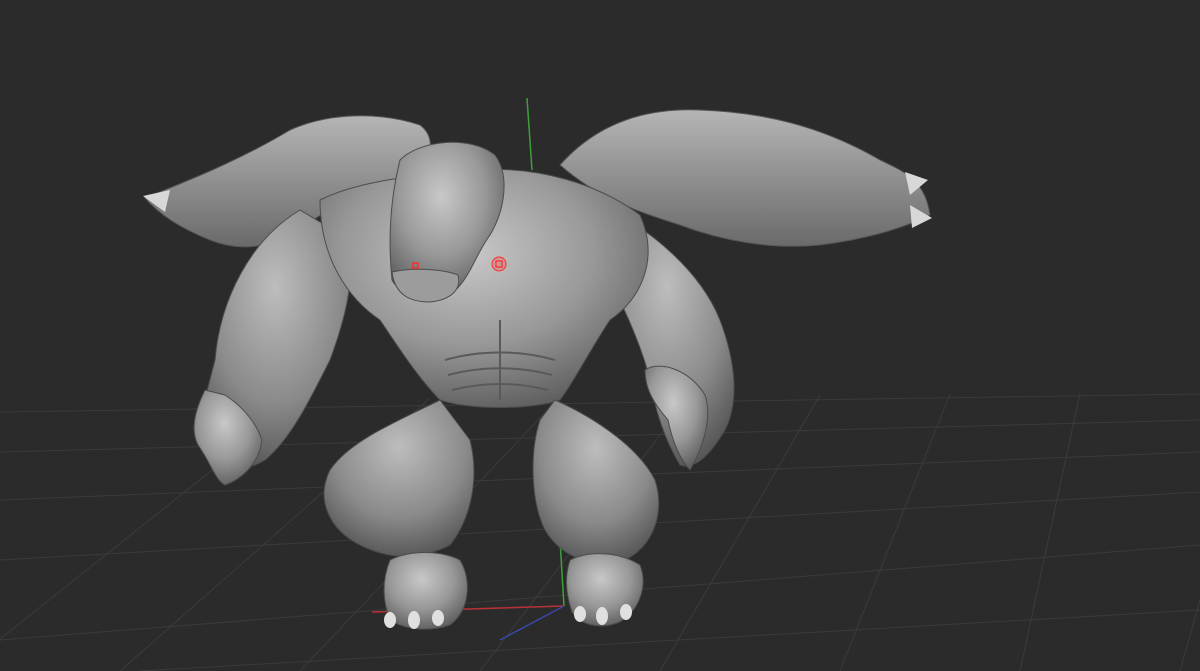 The image size is (1200, 671). I want to click on left-foot, so click(425, 591).